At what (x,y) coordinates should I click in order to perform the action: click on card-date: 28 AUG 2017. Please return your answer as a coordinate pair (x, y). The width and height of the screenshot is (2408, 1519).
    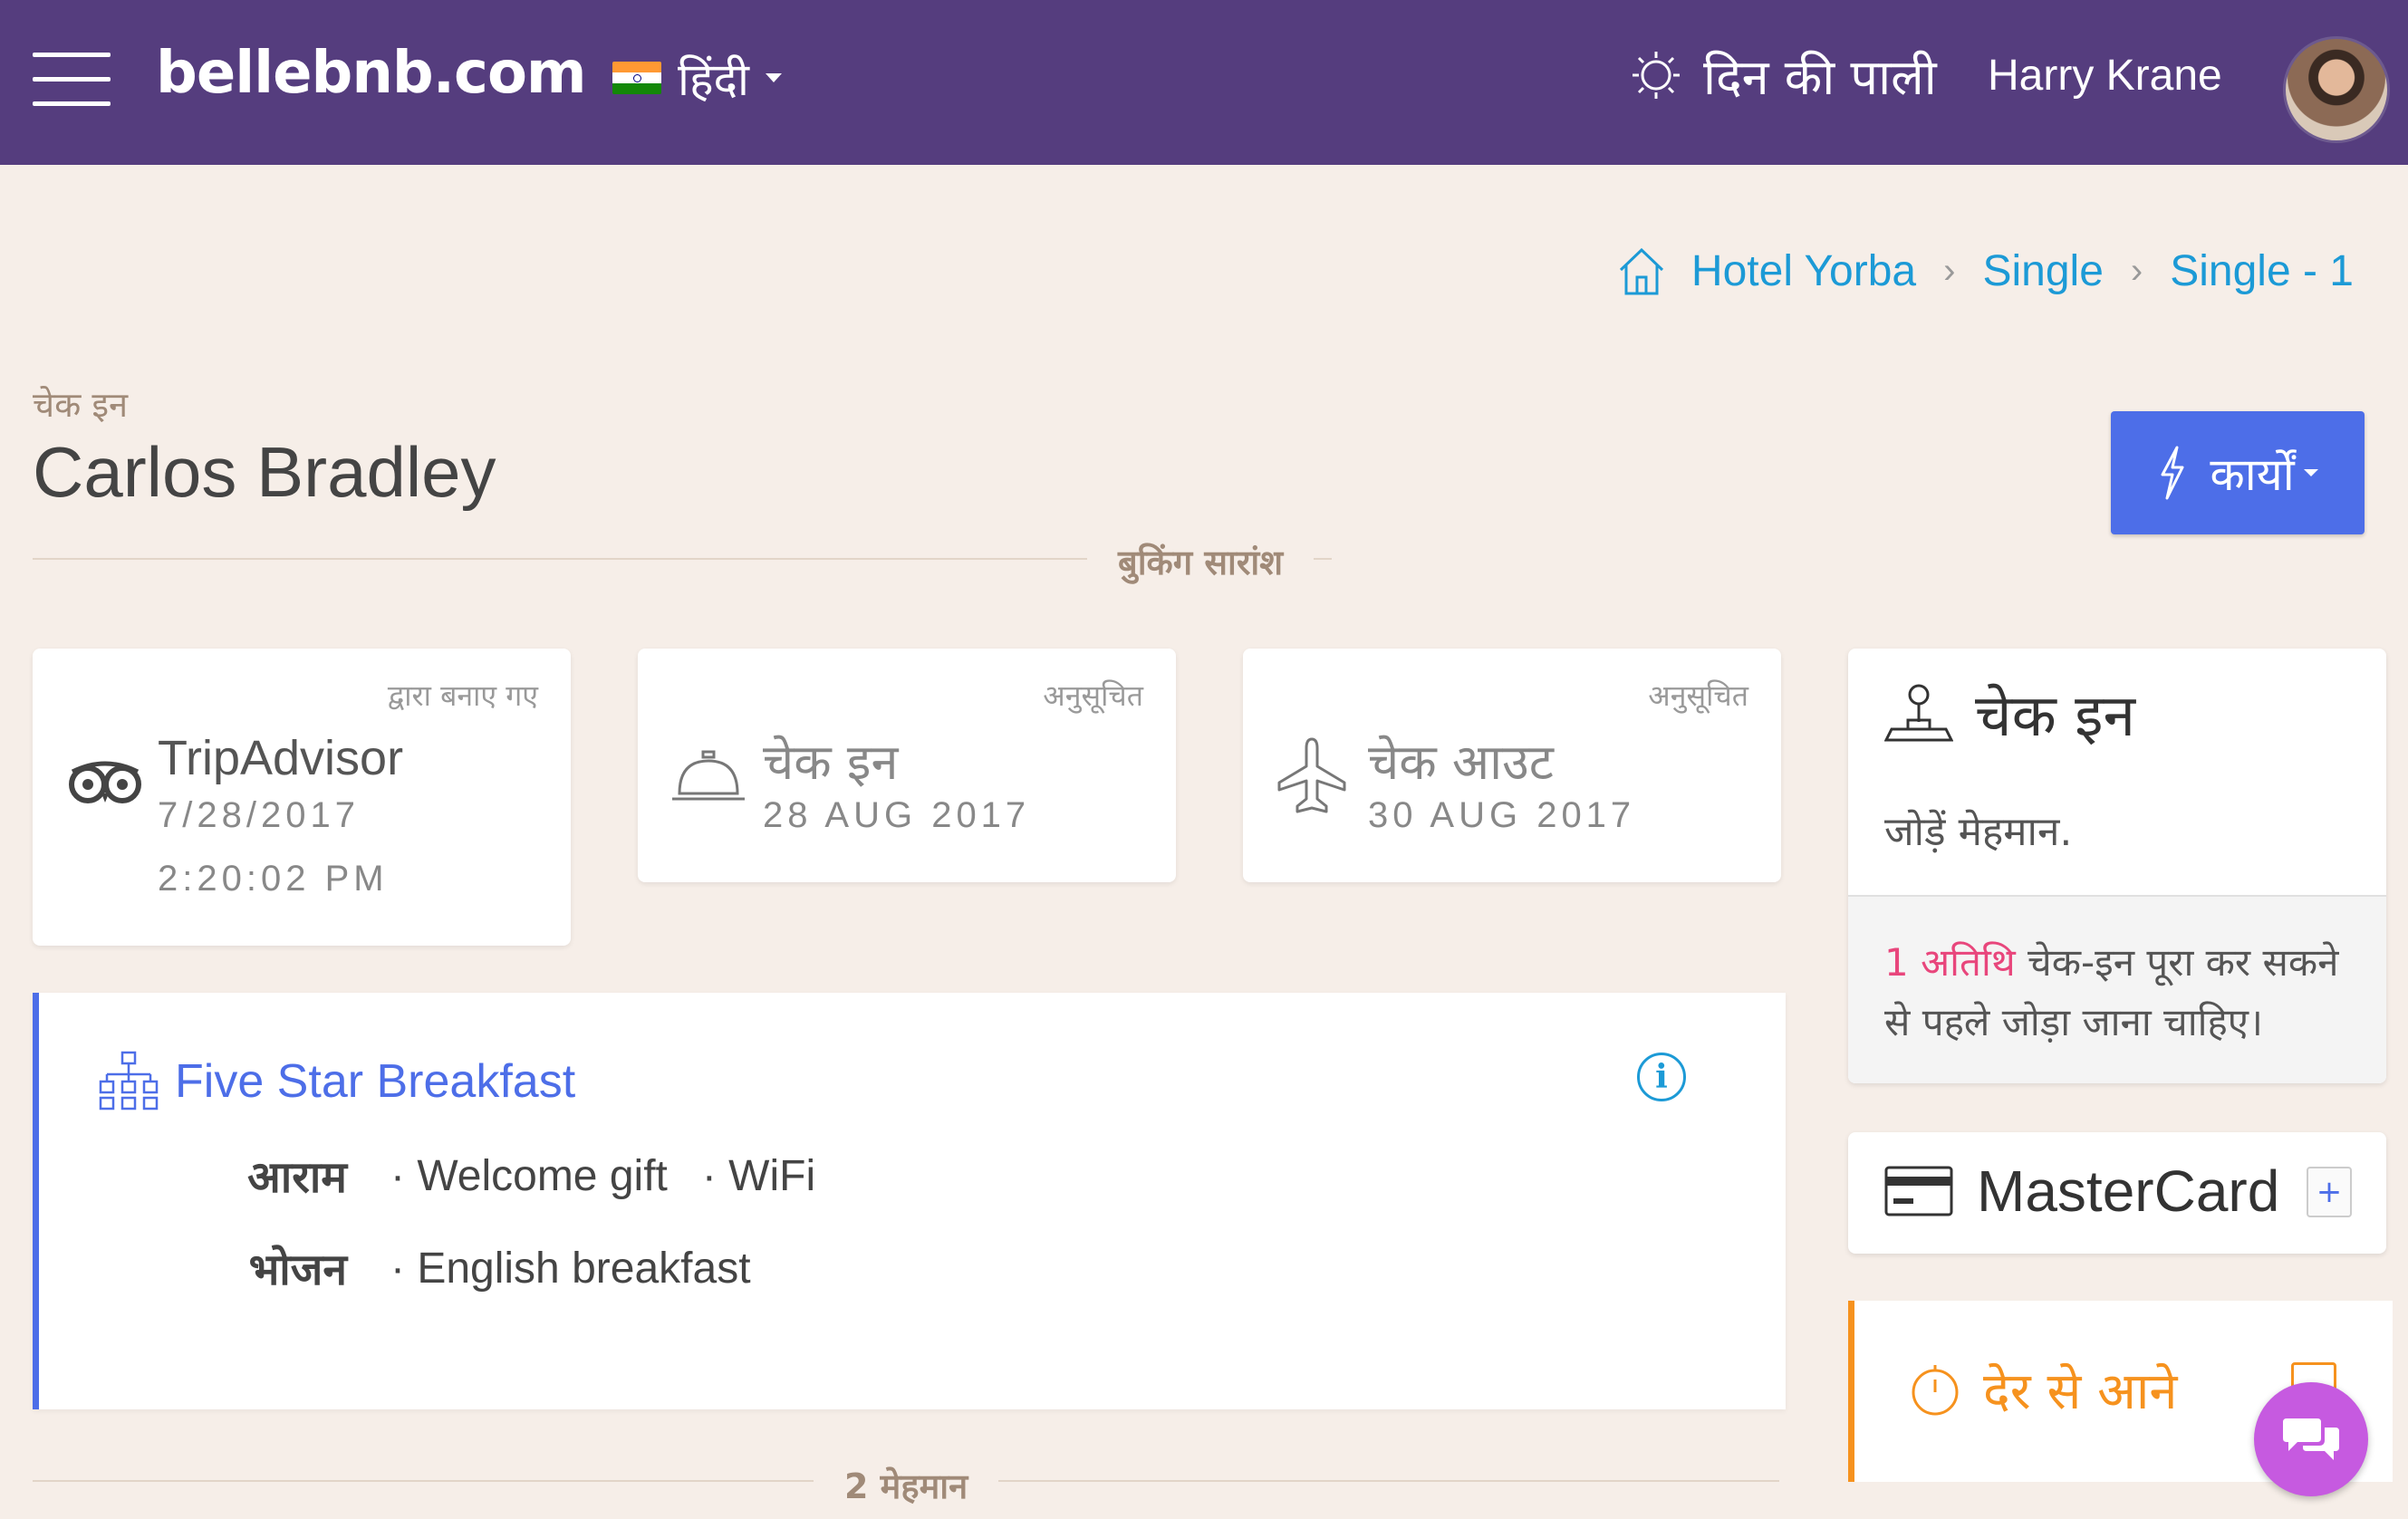
    Looking at the image, I should click on (897, 815).